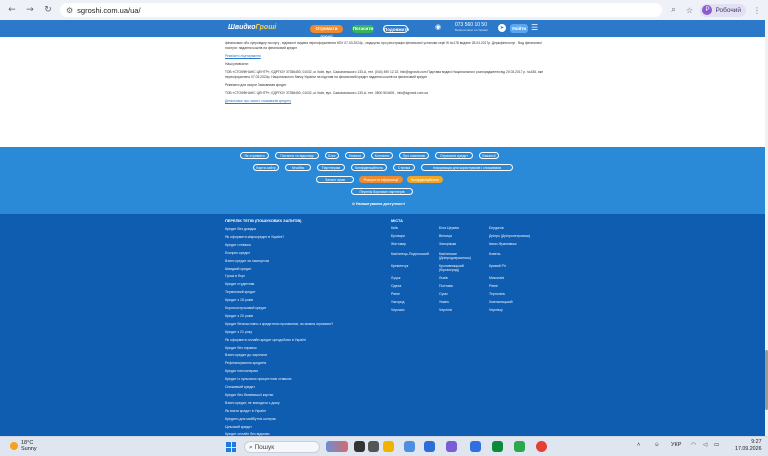 The width and height of the screenshot is (768, 456). I want to click on reload-icon: ↻, so click(48, 10).